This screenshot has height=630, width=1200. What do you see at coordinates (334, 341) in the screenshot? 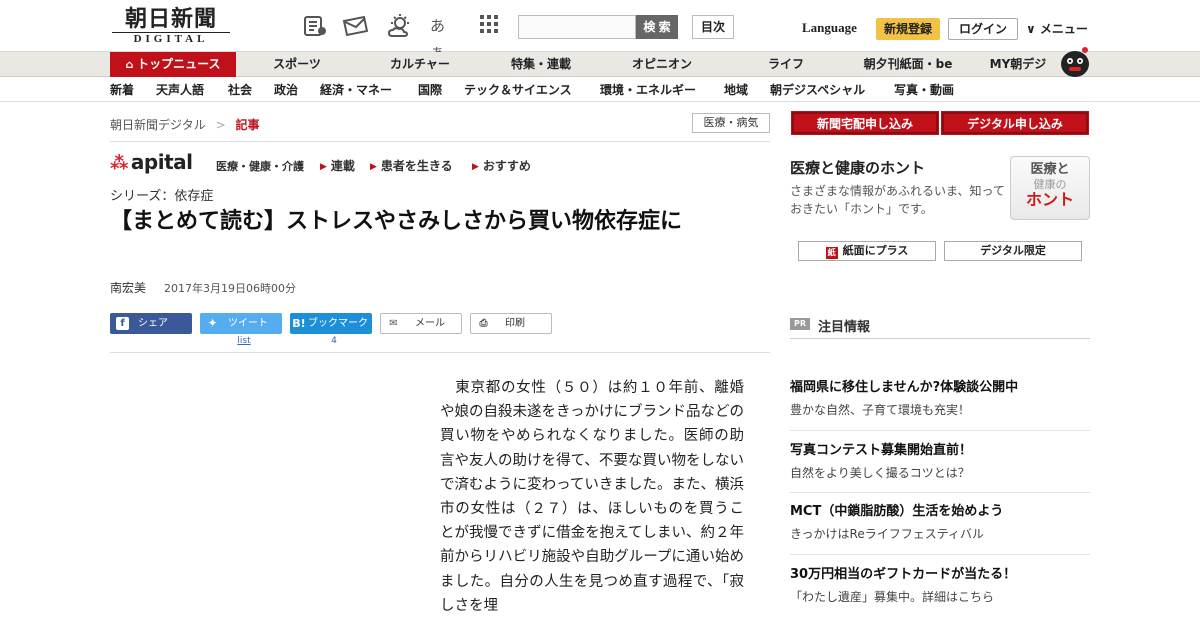
I see `hatena-count: 4` at bounding box center [334, 341].